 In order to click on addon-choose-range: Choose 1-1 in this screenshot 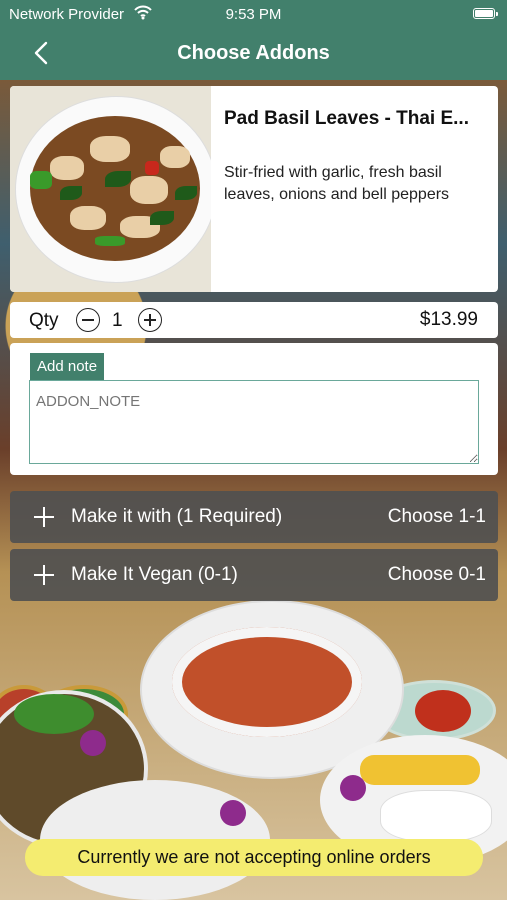, I will do `click(436, 516)`.